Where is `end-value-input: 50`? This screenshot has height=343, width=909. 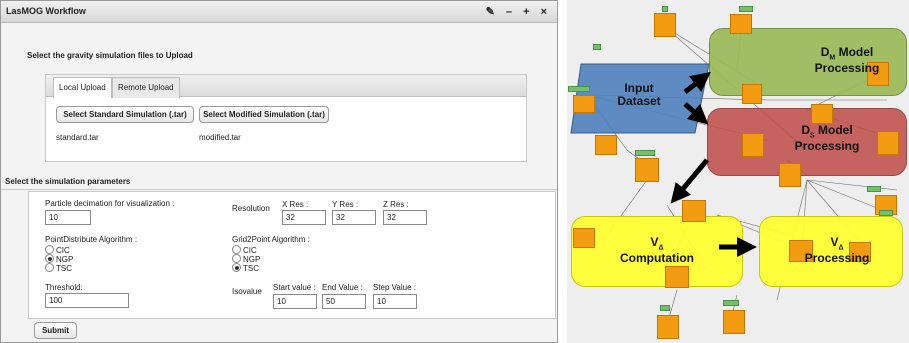
end-value-input: 50 is located at coordinates (344, 301).